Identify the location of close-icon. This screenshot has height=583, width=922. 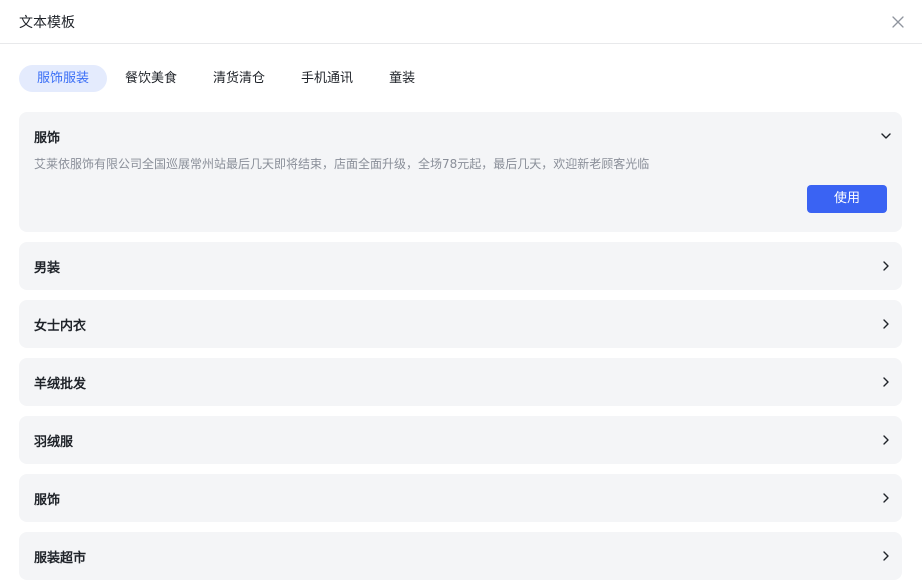
(898, 22).